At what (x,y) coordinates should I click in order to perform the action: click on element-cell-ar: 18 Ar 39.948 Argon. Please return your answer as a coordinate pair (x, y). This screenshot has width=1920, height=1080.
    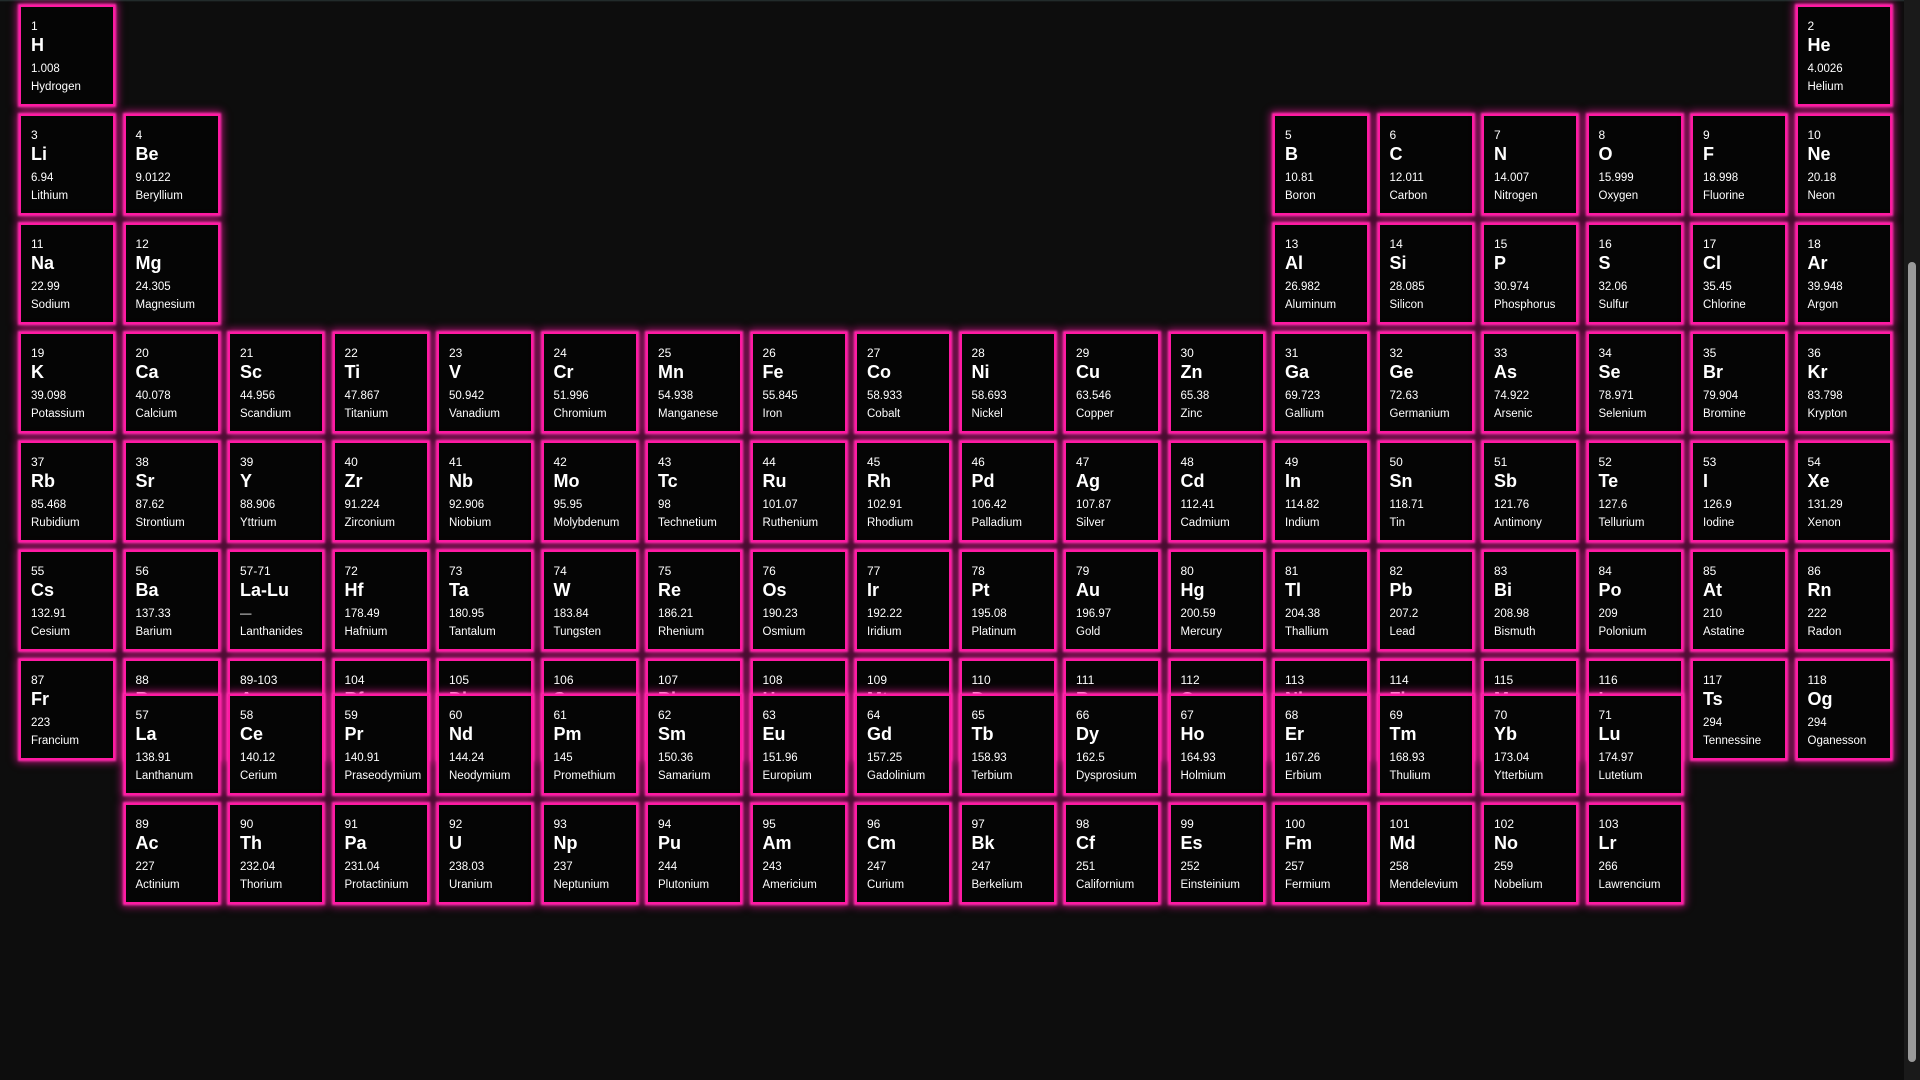
    Looking at the image, I should click on (1843, 273).